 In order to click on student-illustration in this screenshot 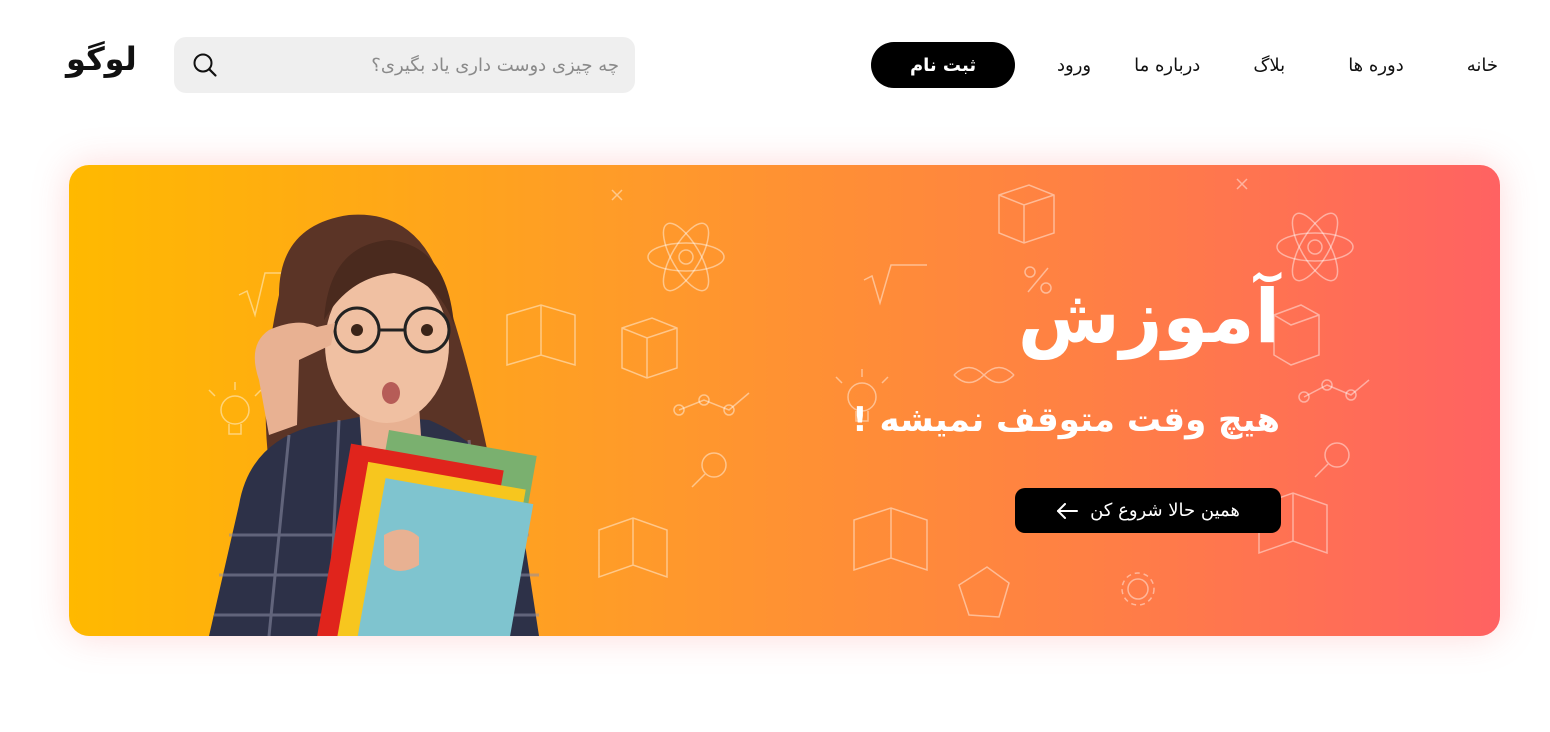, I will do `click(374, 425)`.